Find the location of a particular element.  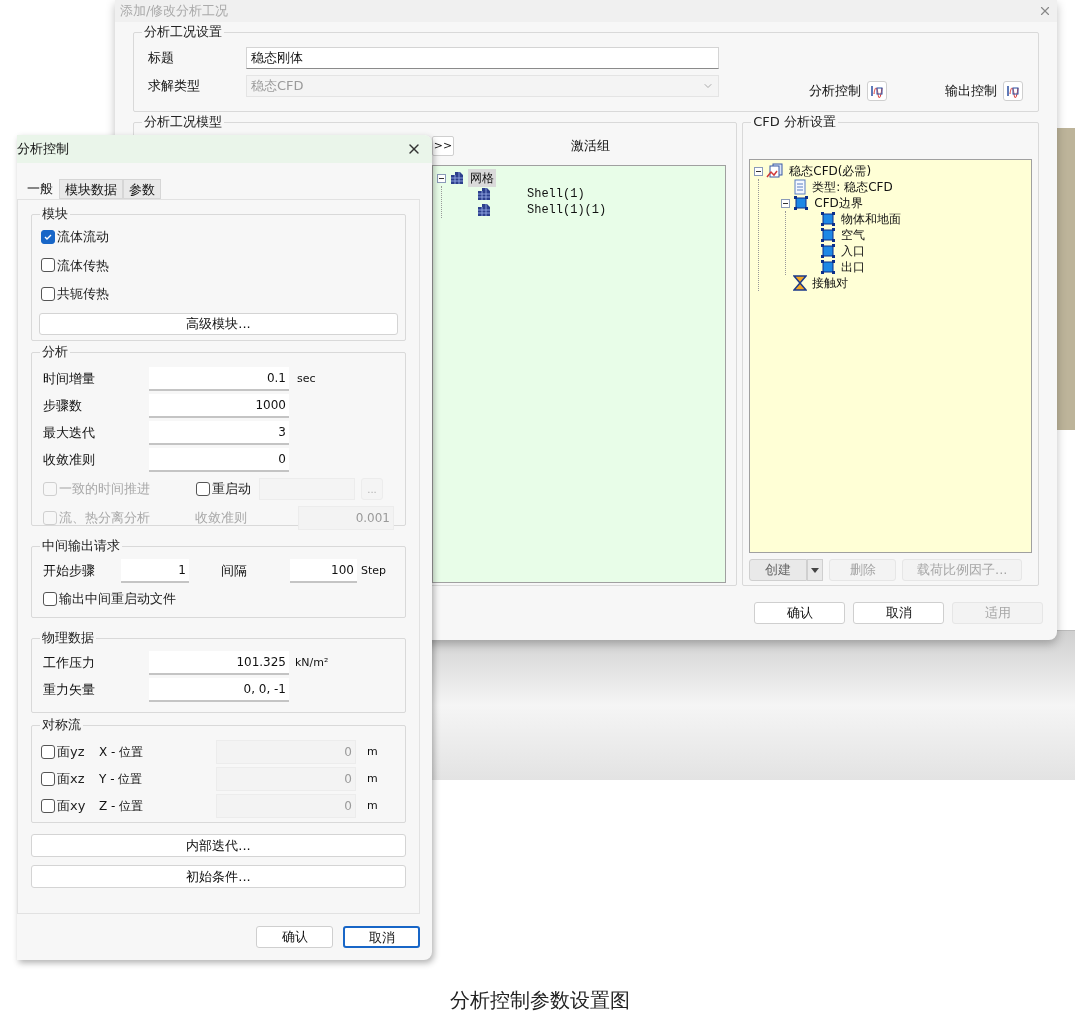

group-label: CFD 分析设置 is located at coordinates (794, 122).